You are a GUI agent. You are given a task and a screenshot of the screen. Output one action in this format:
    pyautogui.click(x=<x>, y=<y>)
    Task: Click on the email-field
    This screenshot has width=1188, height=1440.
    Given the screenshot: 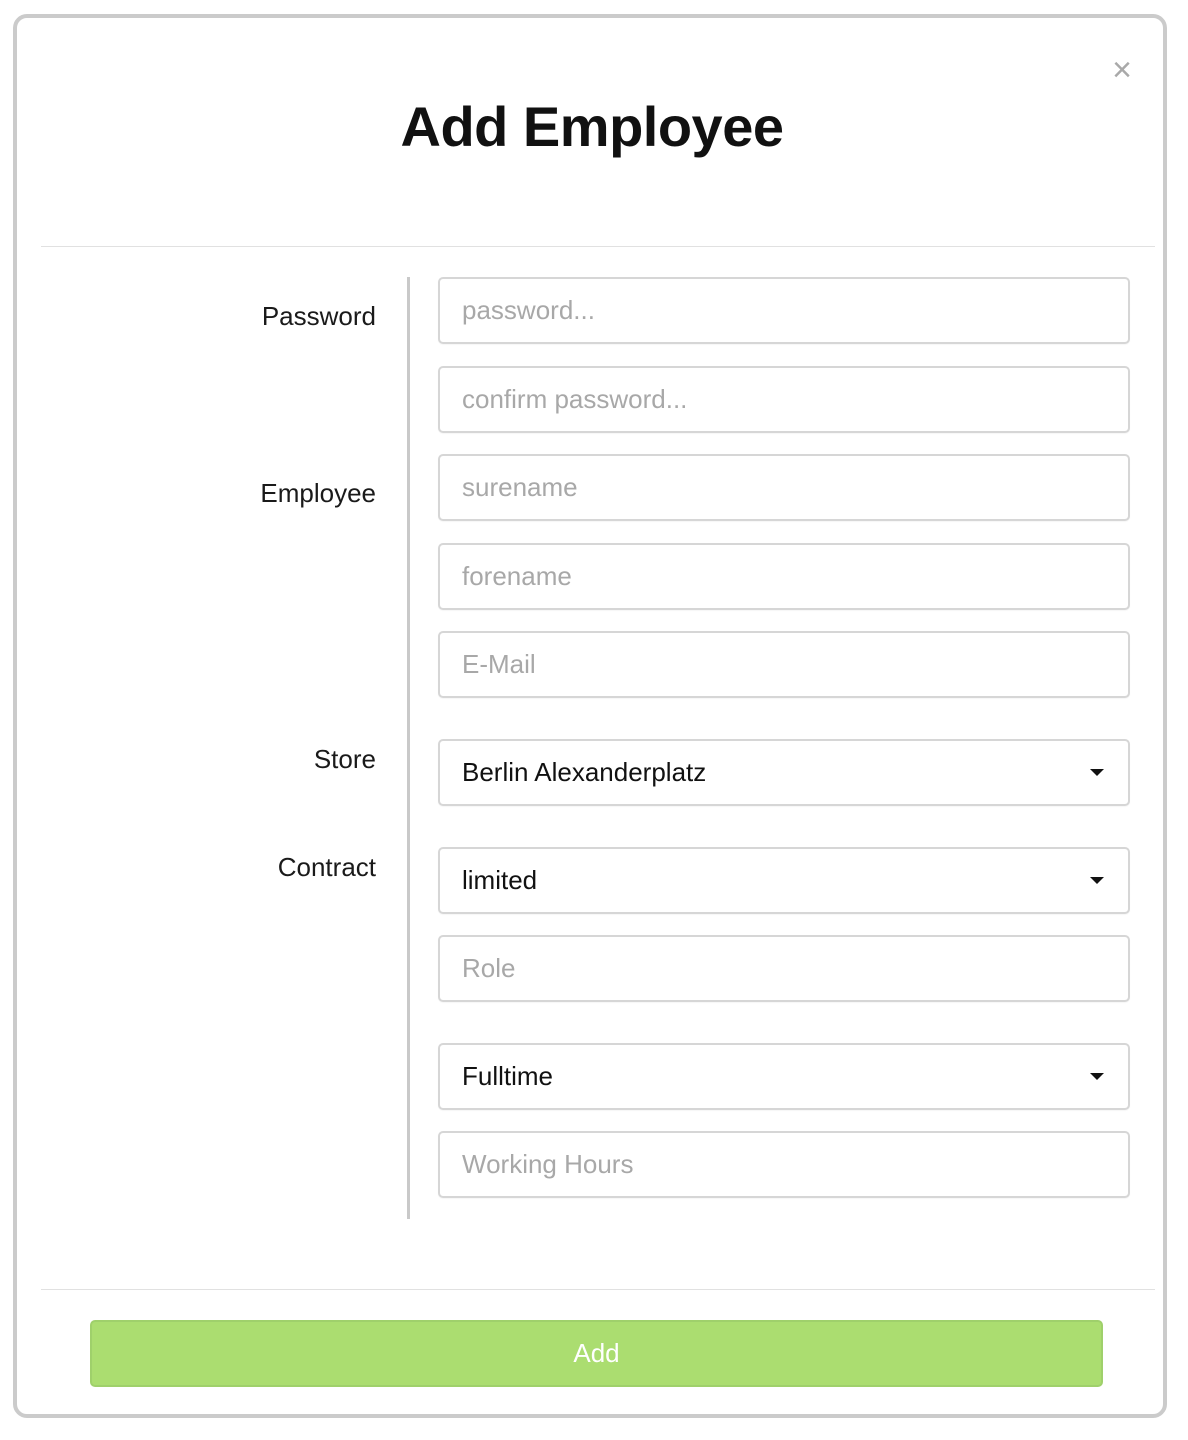 What is the action you would take?
    pyautogui.click(x=784, y=664)
    